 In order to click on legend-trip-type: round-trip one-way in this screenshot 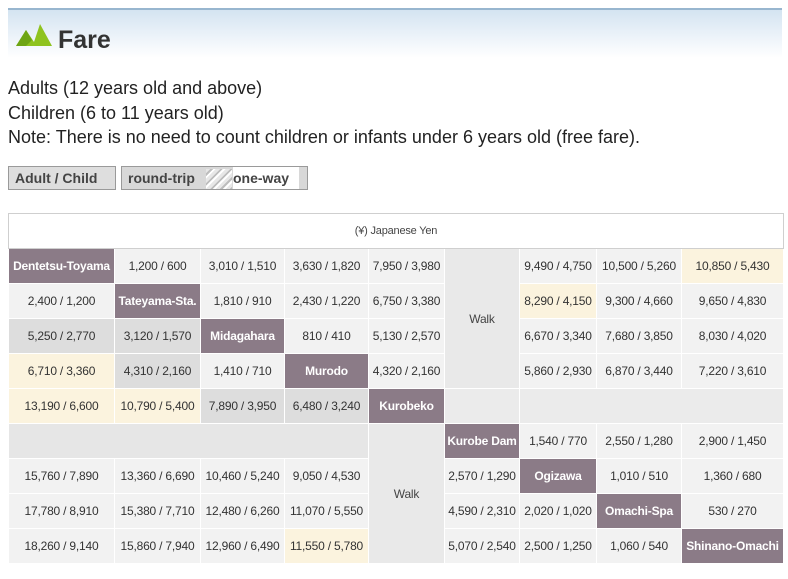, I will do `click(214, 178)`.